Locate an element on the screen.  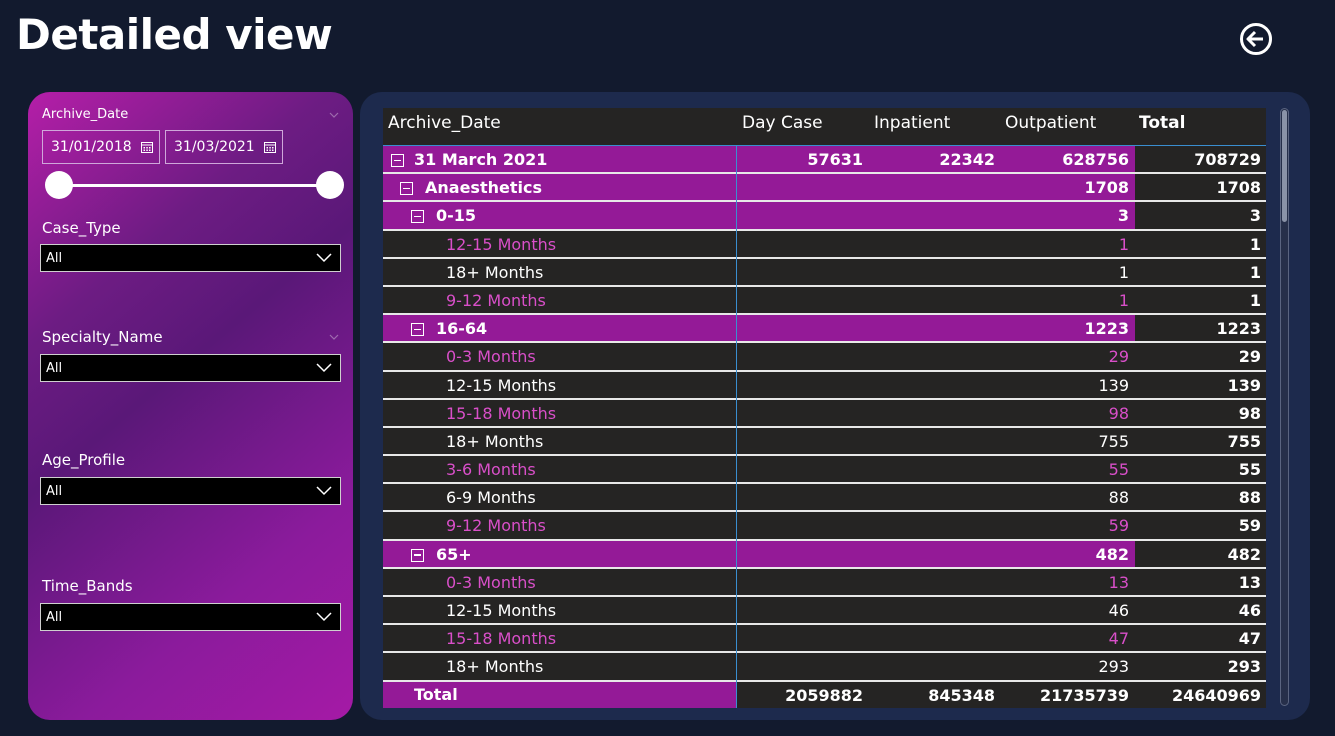
header-day-case: Day Case is located at coordinates (782, 123).